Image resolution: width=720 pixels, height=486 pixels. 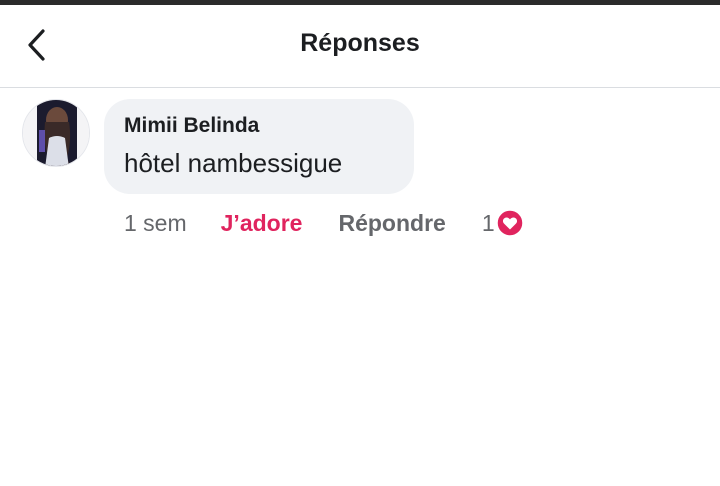 What do you see at coordinates (259, 126) in the screenshot?
I see `comment-author: Mimii Belinda` at bounding box center [259, 126].